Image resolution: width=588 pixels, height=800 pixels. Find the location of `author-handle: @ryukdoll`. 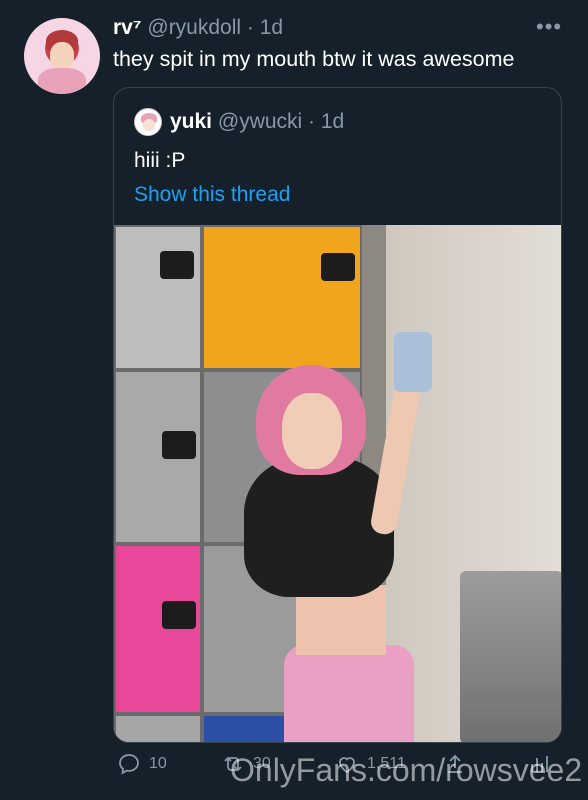

author-handle: @ryukdoll is located at coordinates (194, 27).